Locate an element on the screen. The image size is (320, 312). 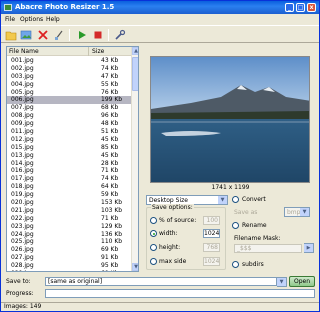
percent-radio is located at coordinates (153, 220).